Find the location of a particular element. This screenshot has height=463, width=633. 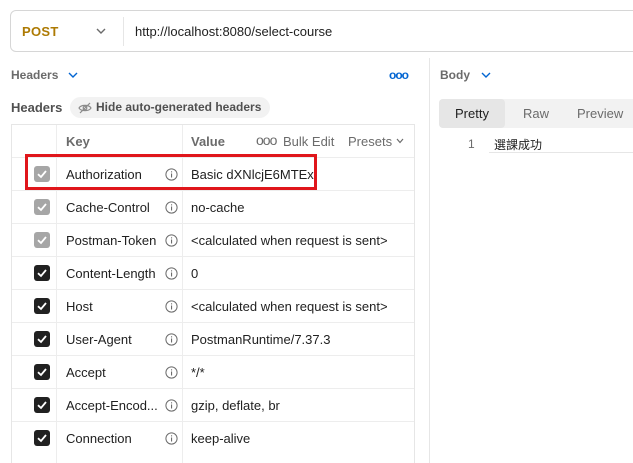

header-key: Cache-Control is located at coordinates (108, 207).